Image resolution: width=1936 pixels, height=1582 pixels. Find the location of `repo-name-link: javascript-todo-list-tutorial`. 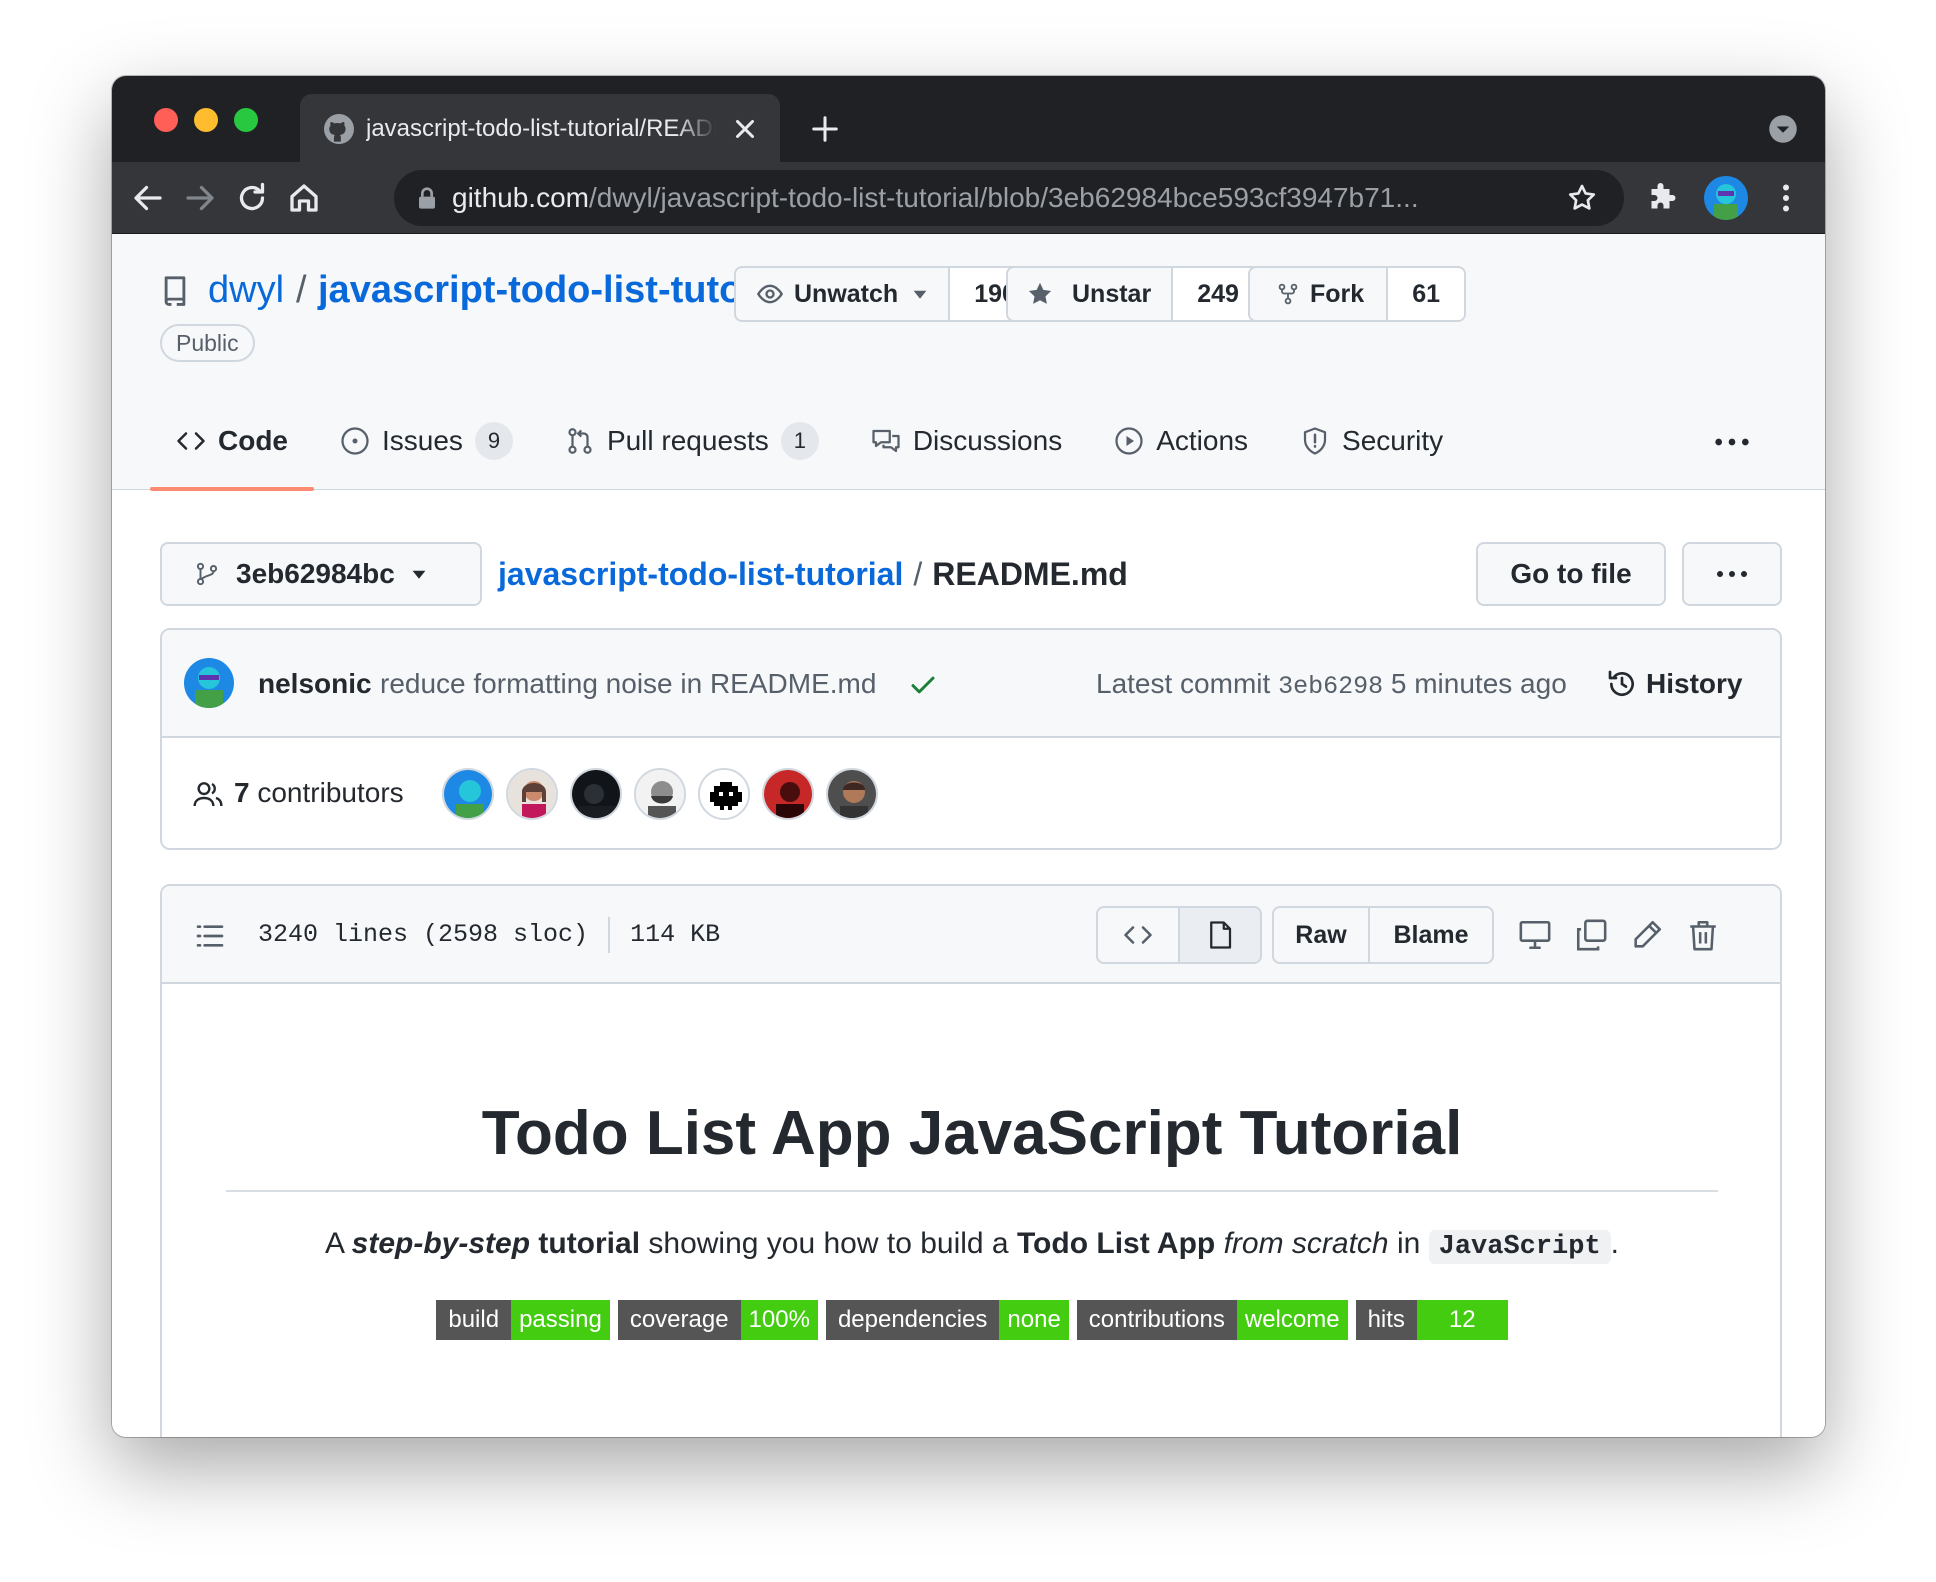

repo-name-link: javascript-todo-list-tutorial is located at coordinates (558, 290).